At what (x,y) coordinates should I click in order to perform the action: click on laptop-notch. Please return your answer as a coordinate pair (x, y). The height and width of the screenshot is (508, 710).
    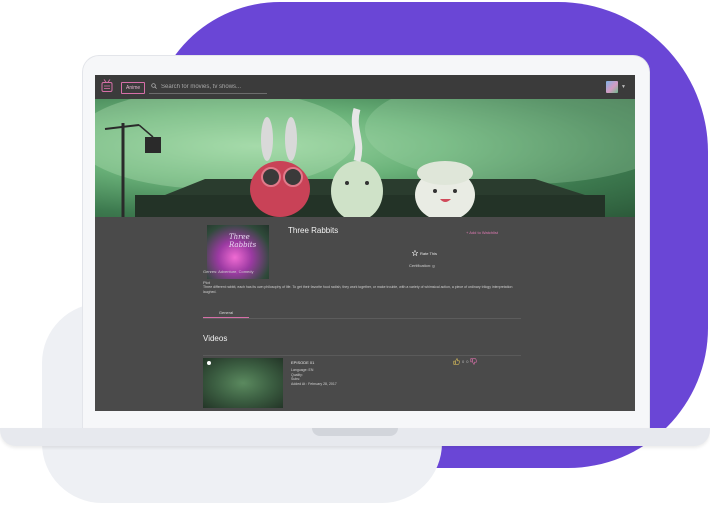
    Looking at the image, I should click on (355, 432).